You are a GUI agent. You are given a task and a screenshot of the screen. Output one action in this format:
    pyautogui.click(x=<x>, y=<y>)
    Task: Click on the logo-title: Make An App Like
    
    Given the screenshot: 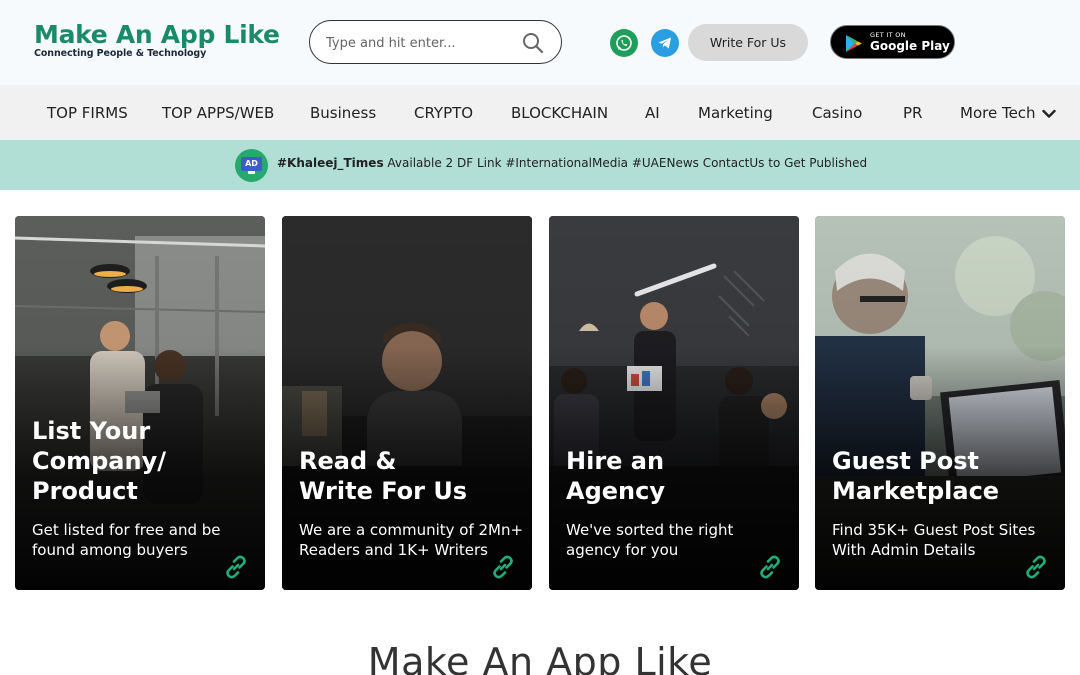 What is the action you would take?
    pyautogui.click(x=157, y=34)
    